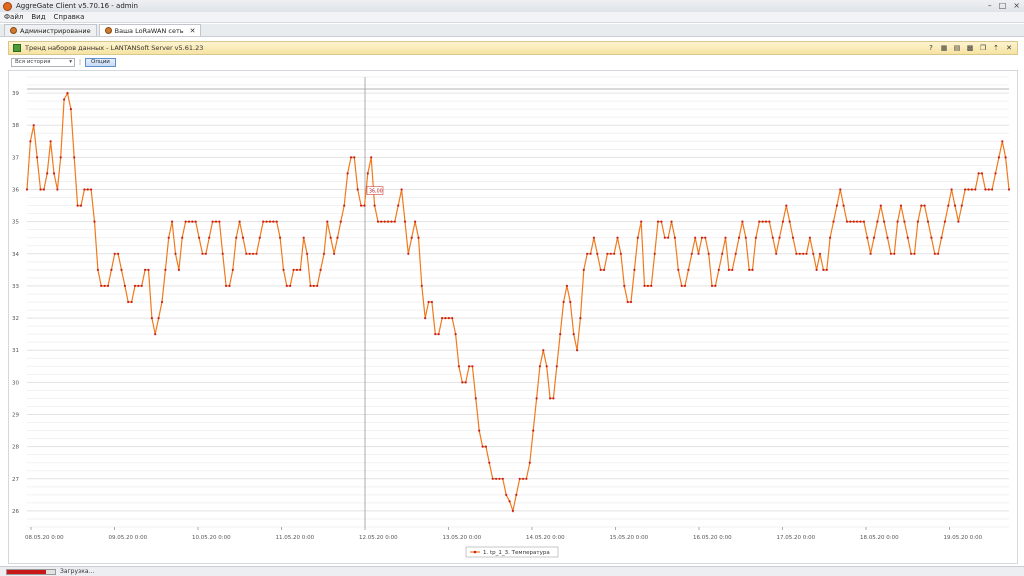 The image size is (1024, 576). I want to click on panel-close-icon: ✕, so click(1009, 48).